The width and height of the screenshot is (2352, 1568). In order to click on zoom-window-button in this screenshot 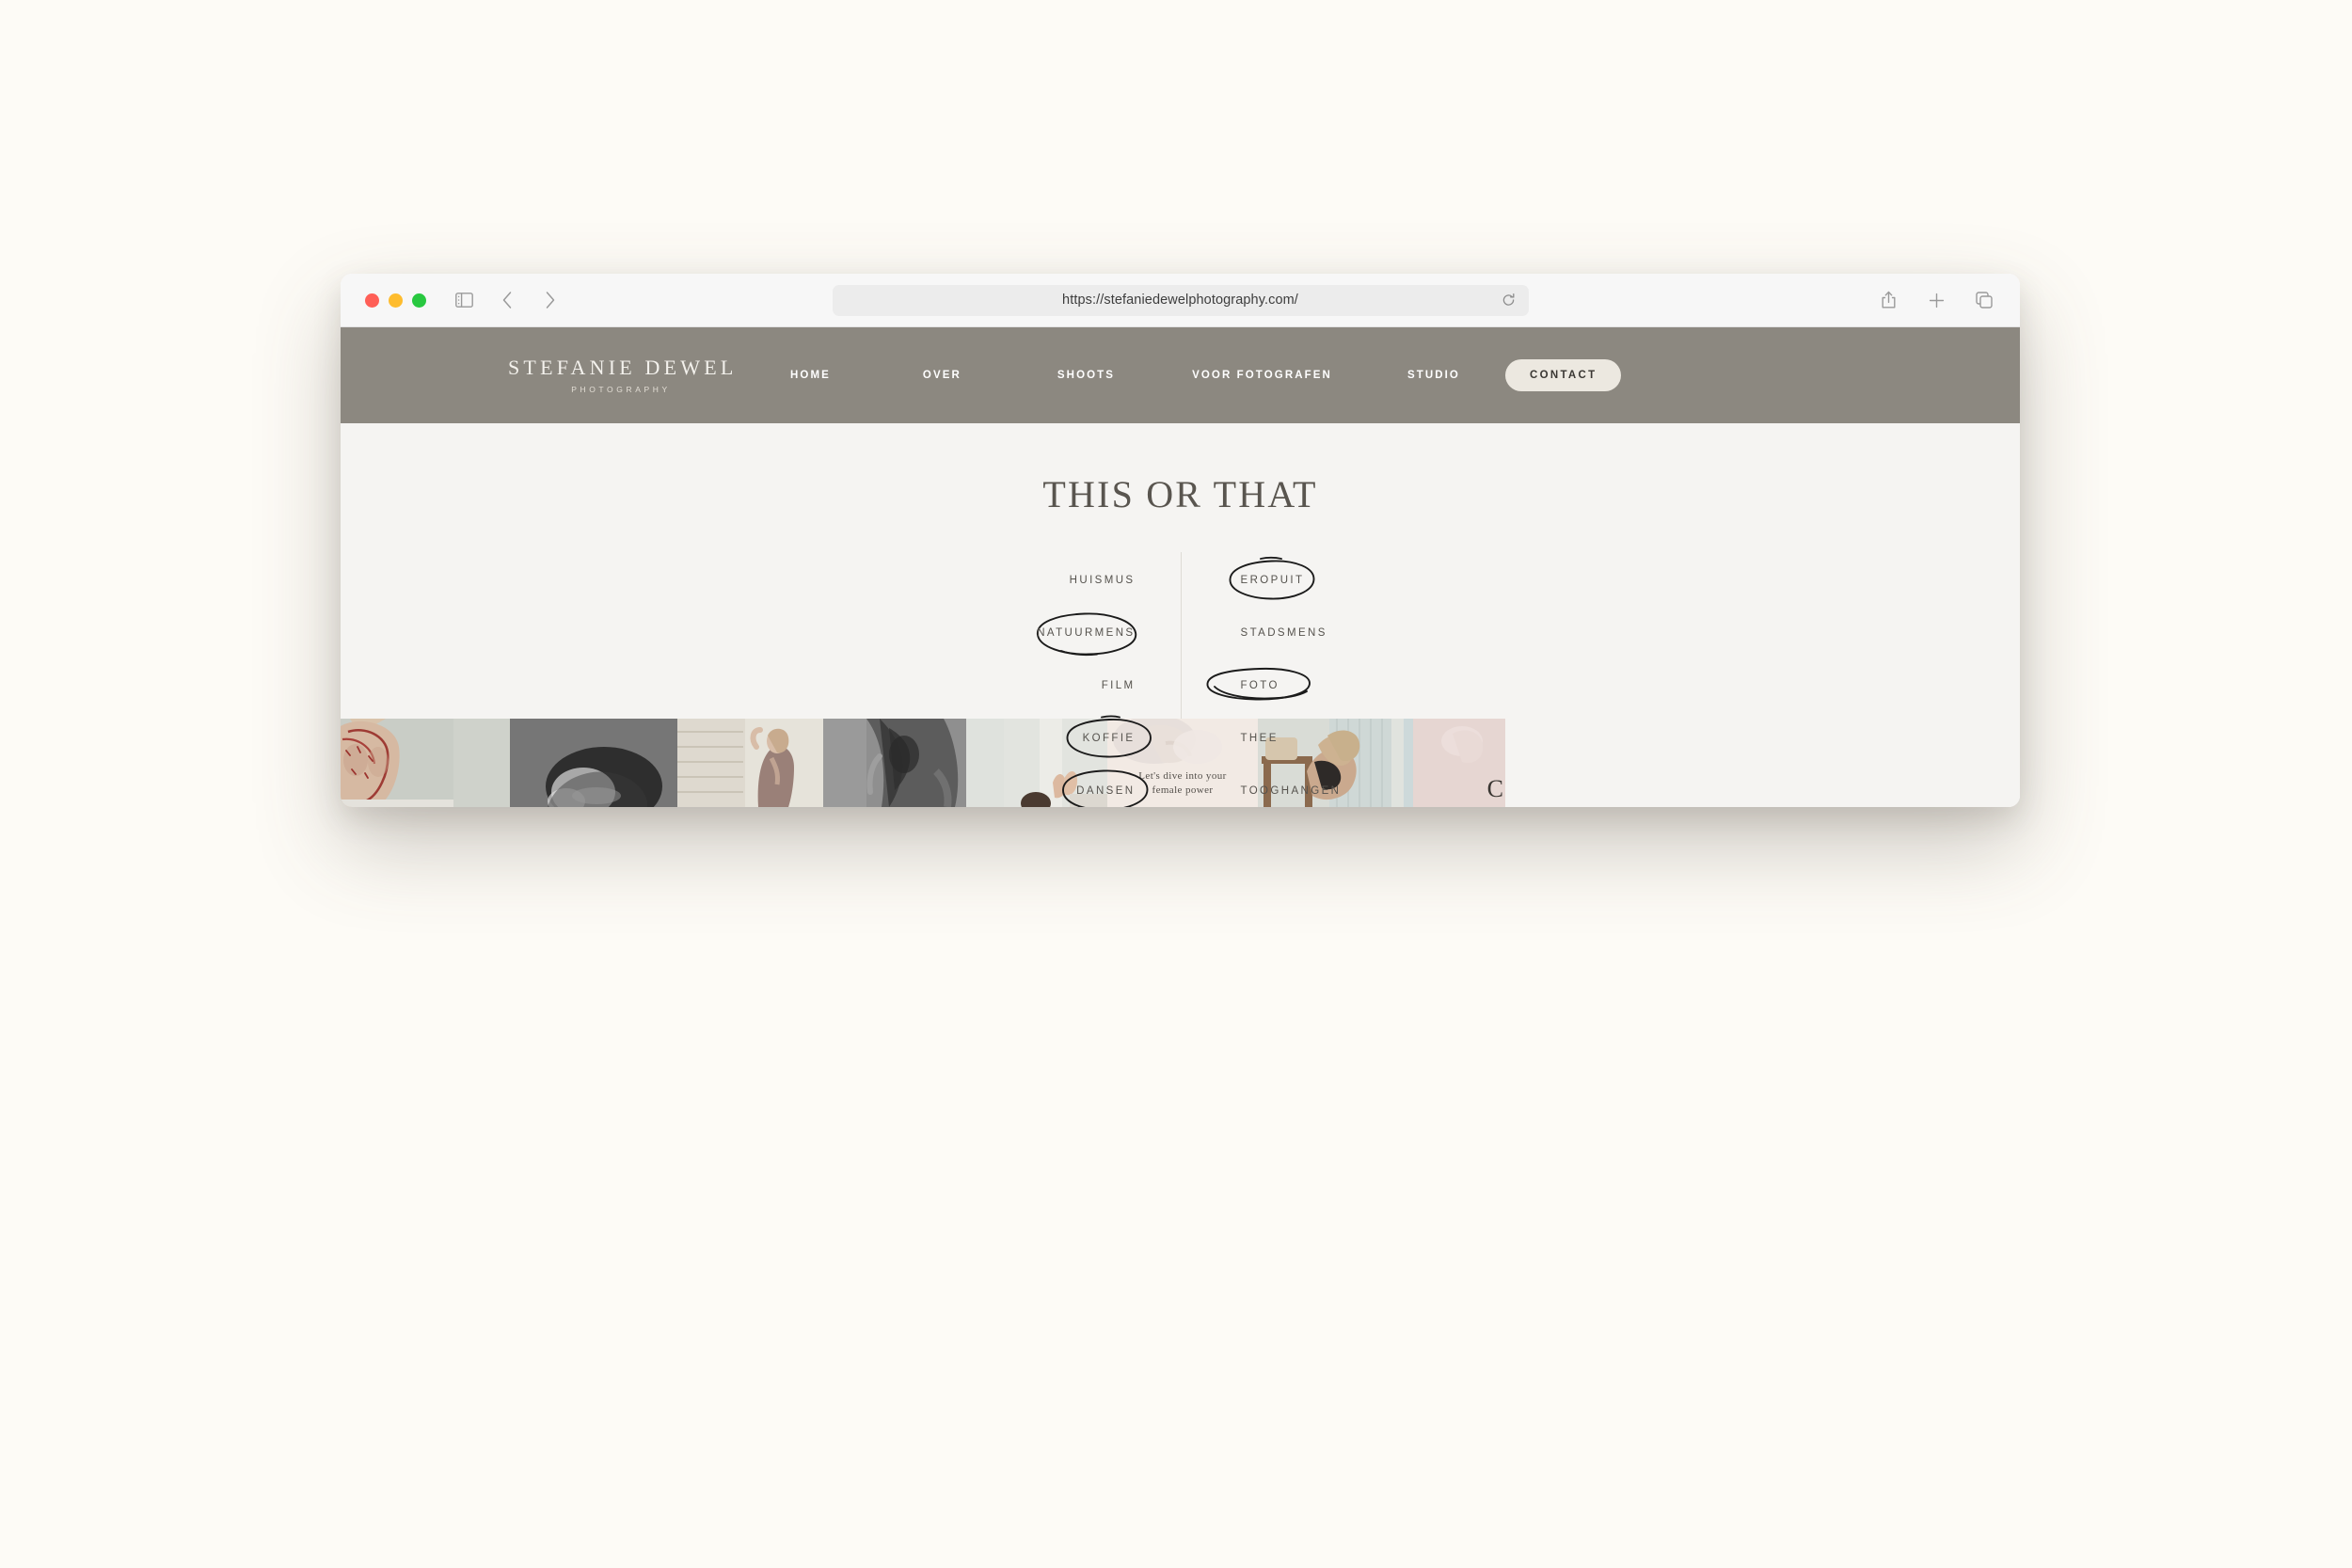, I will do `click(419, 301)`.